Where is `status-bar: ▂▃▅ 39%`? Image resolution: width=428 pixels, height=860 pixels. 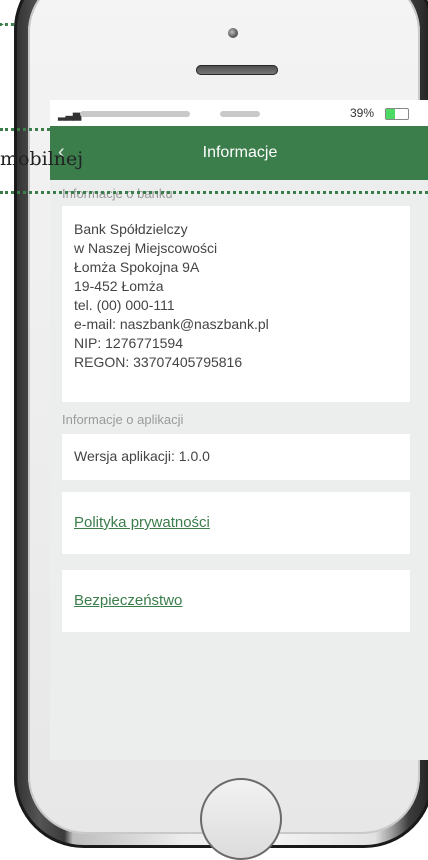 status-bar: ▂▃▅ 39% is located at coordinates (239, 113).